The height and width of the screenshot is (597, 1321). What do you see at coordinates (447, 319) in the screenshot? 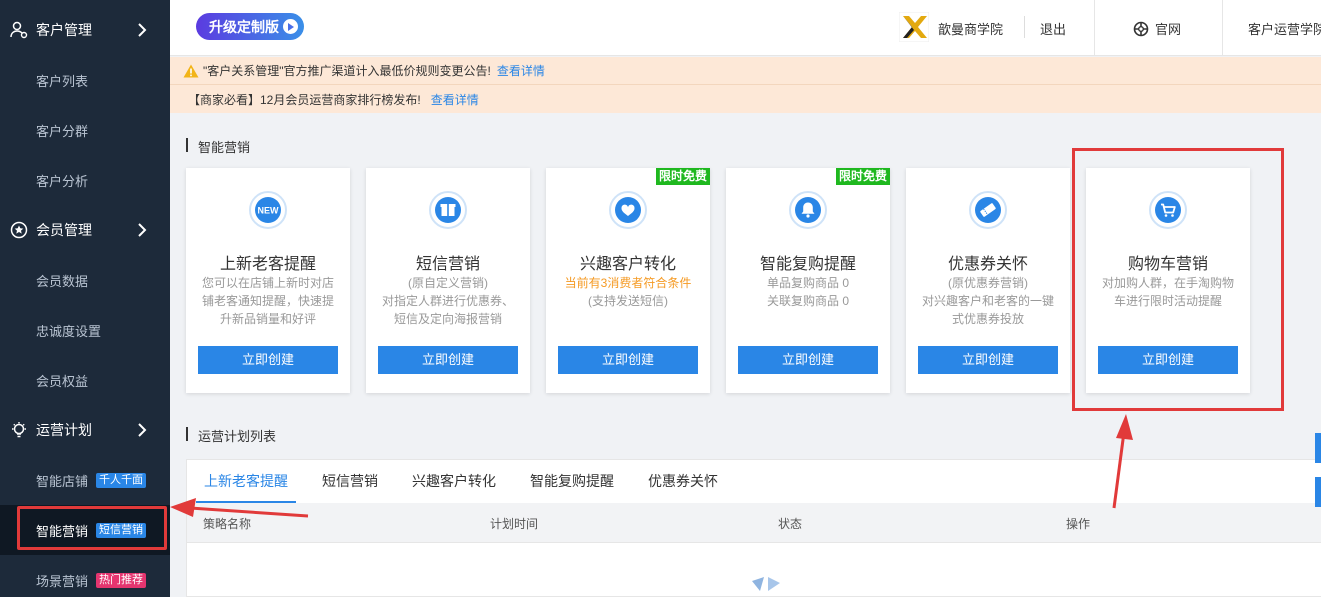
I see `desc-line: 短信及定向海报营销` at bounding box center [447, 319].